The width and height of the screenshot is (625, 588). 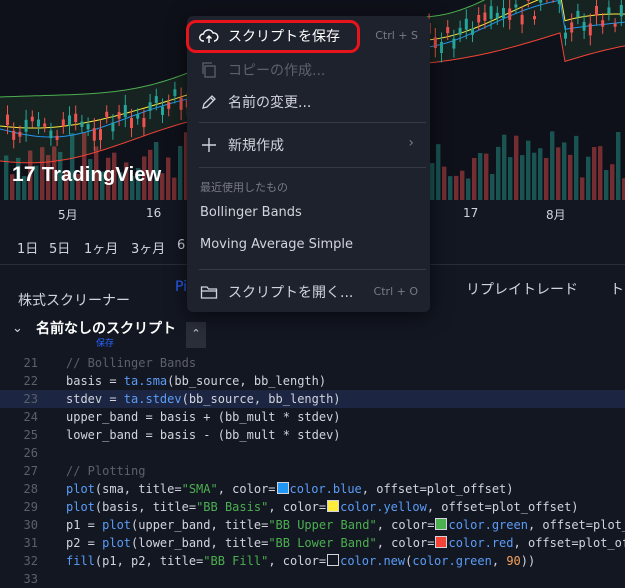 What do you see at coordinates (396, 35) in the screenshot?
I see `shortcut-hint: Ctrl + S` at bounding box center [396, 35].